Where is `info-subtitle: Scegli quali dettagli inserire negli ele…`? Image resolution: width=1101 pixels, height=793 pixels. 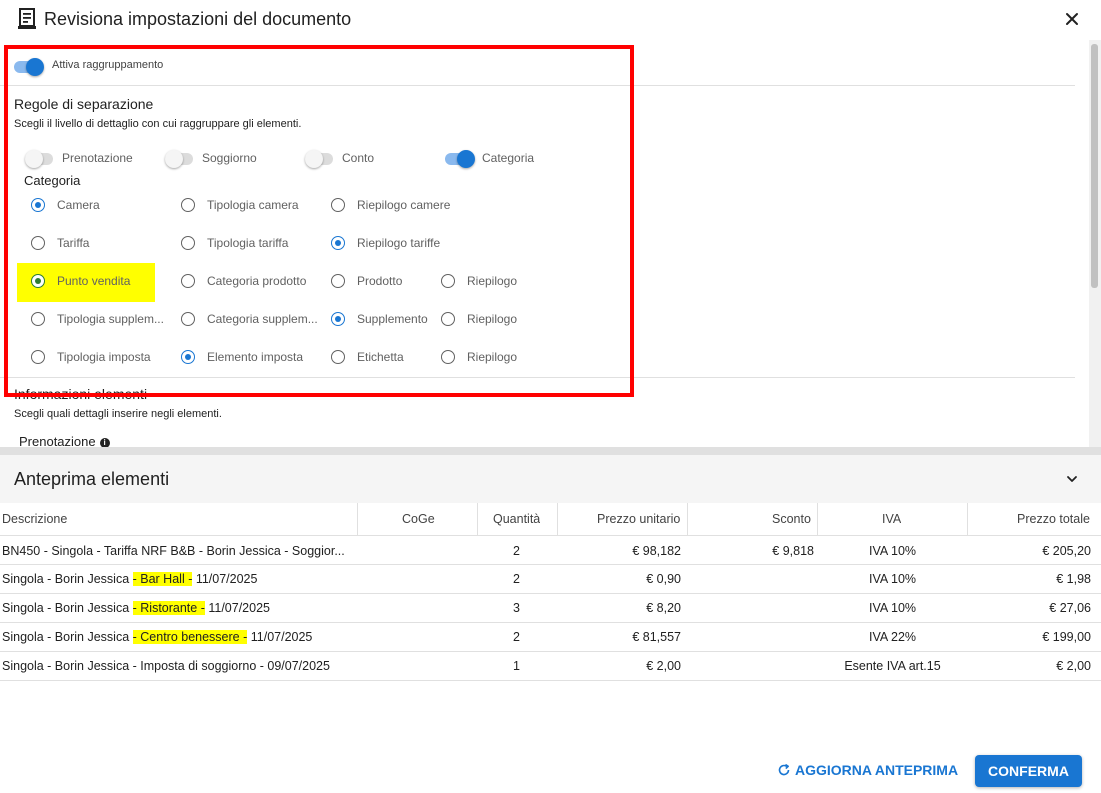 info-subtitle: Scegli quali dettagli inserire negli ele… is located at coordinates (118, 414).